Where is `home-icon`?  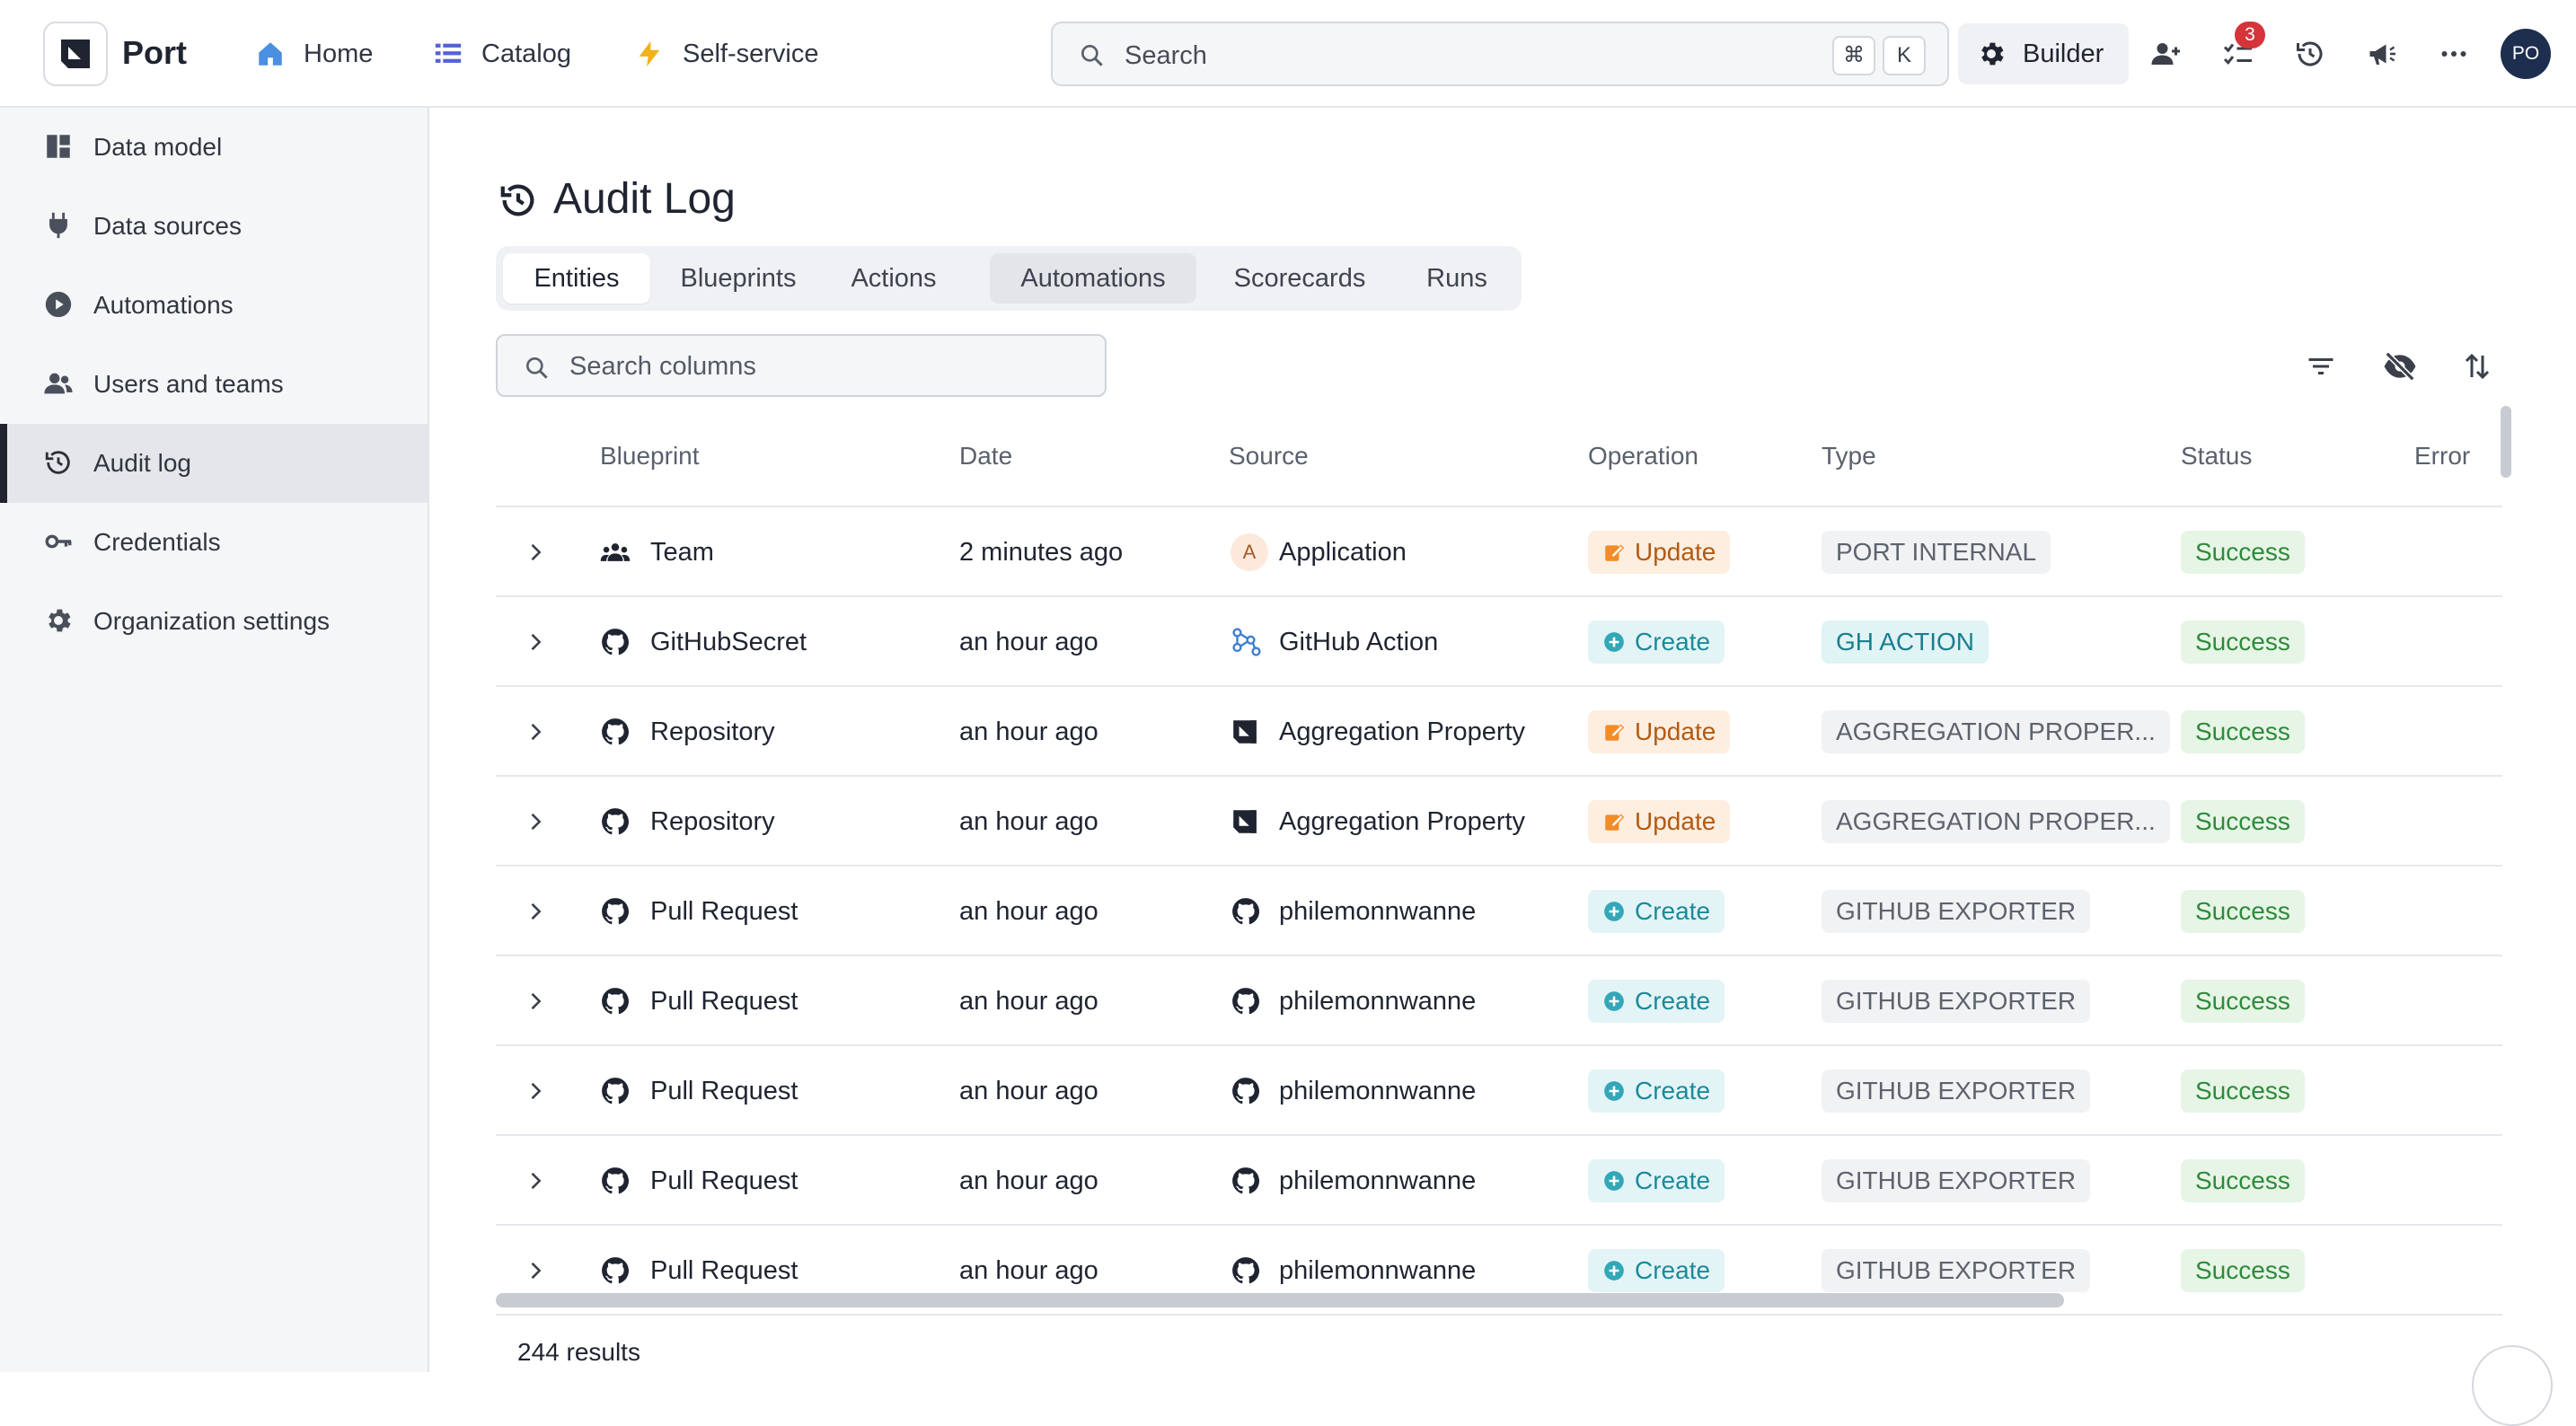 home-icon is located at coordinates (270, 54).